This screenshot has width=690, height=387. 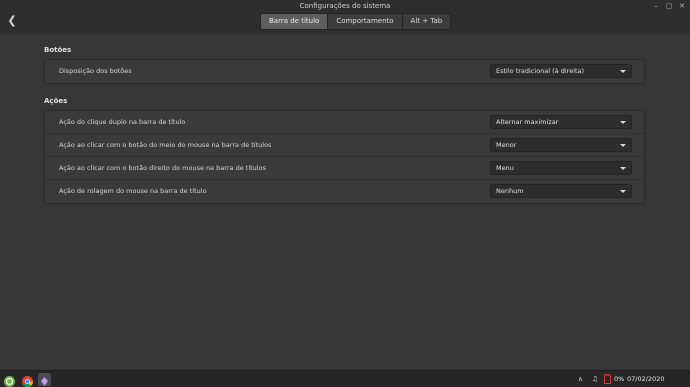 What do you see at coordinates (44, 379) in the screenshot?
I see `settings-icon` at bounding box center [44, 379].